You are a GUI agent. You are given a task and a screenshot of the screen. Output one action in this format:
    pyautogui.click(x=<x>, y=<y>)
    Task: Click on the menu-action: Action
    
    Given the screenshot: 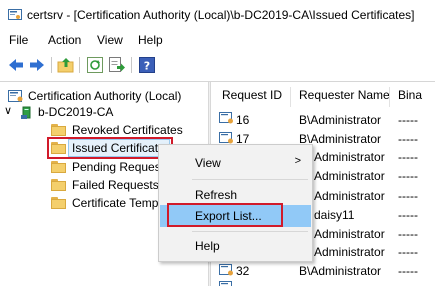 What is the action you would take?
    pyautogui.click(x=64, y=40)
    